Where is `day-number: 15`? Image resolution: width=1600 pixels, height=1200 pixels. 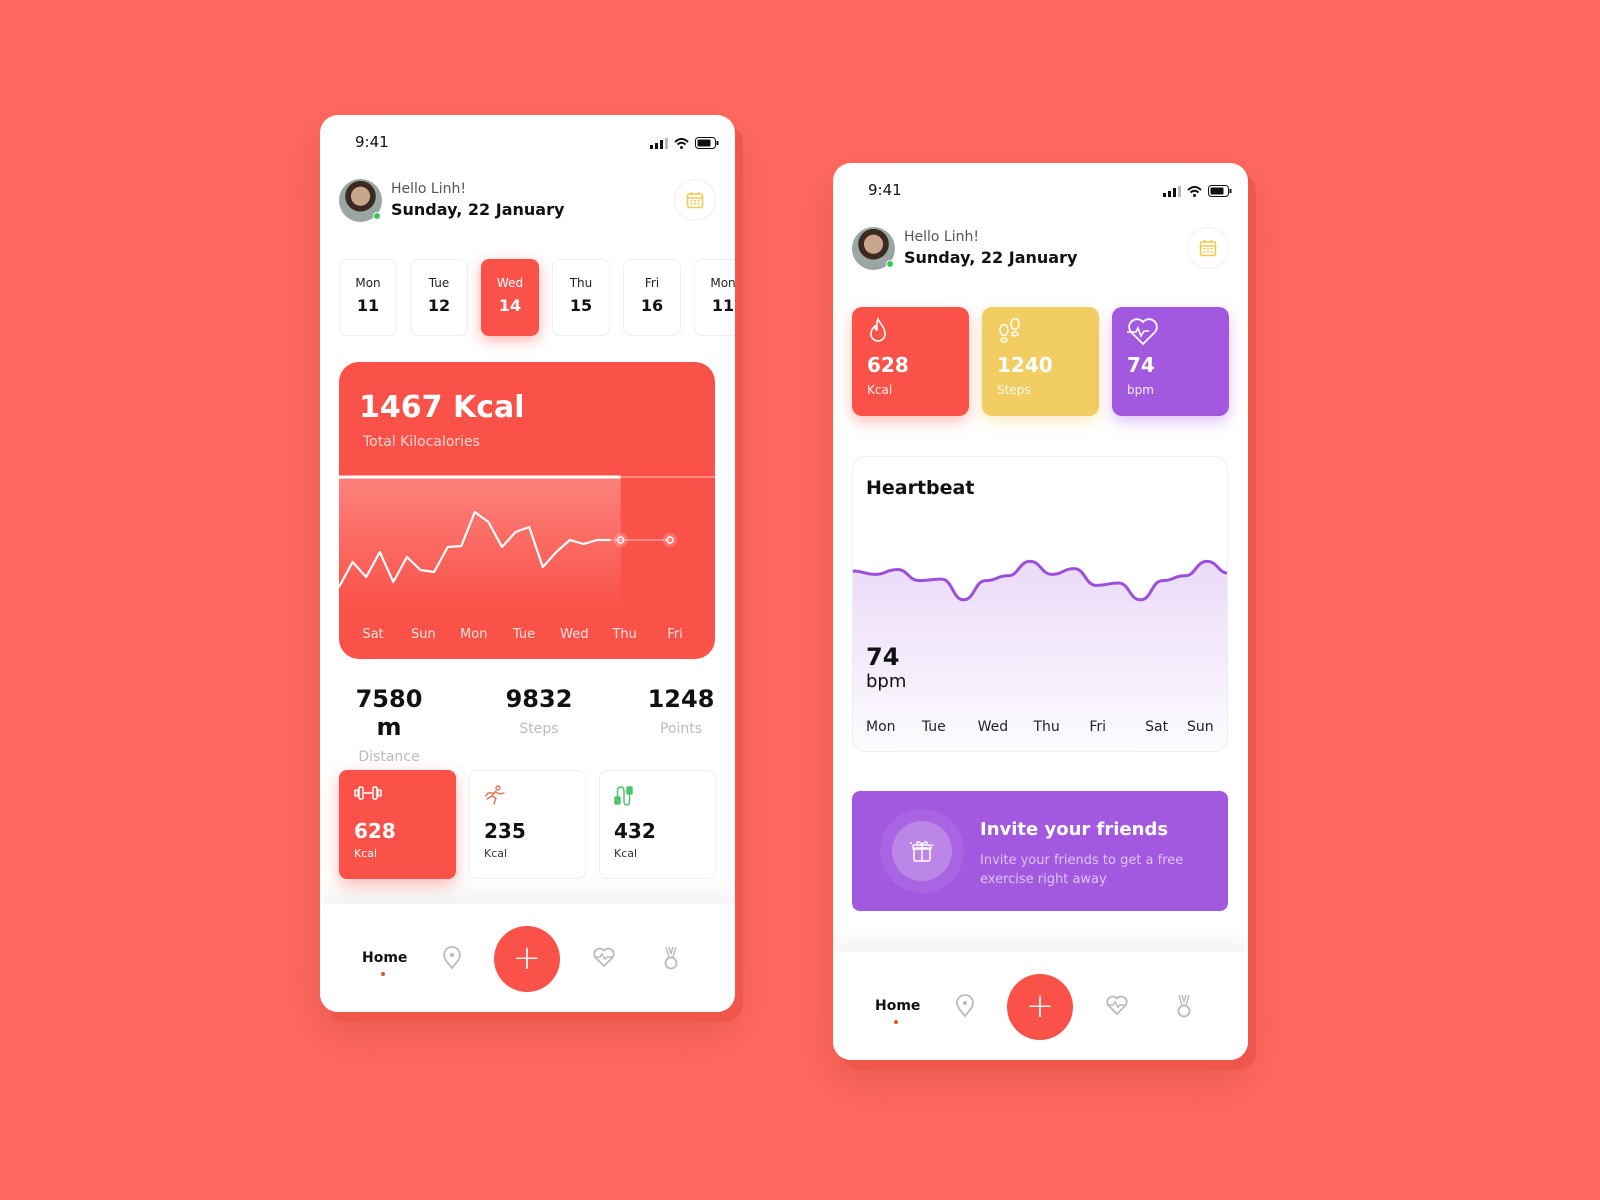 day-number: 15 is located at coordinates (581, 305).